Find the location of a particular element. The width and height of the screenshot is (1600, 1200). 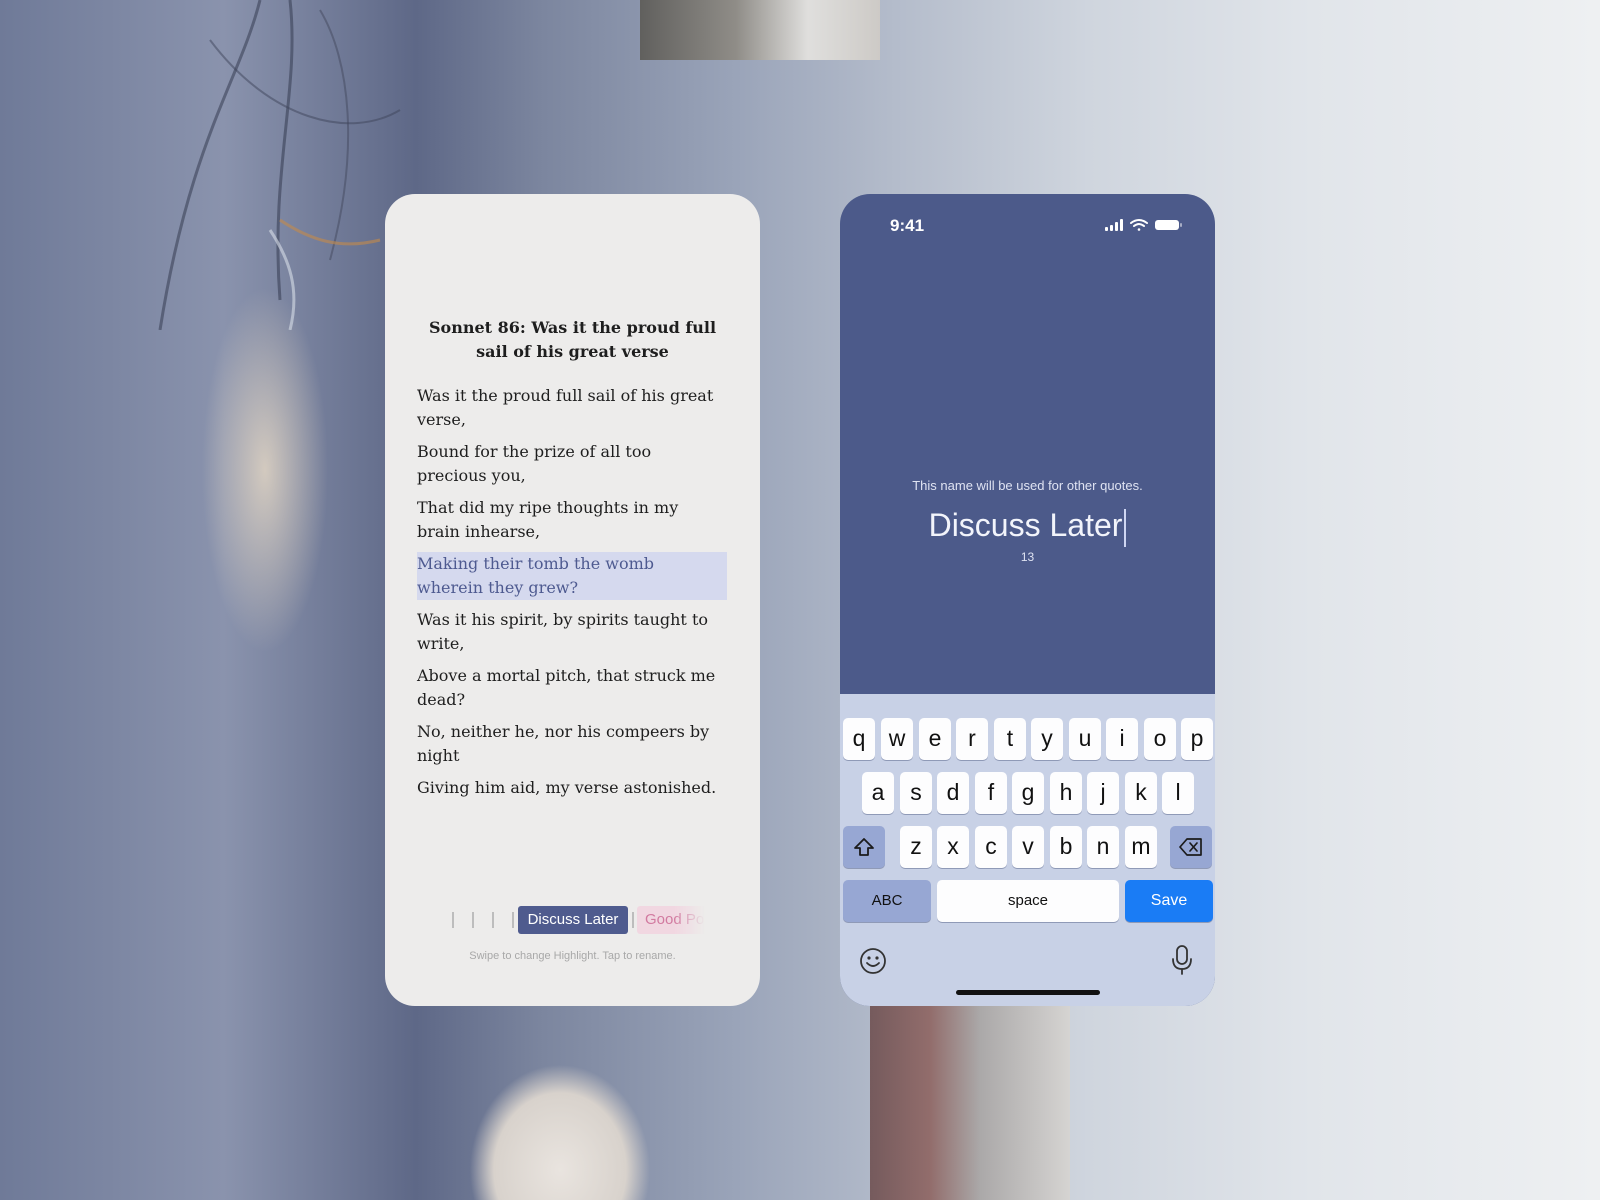

key-f: f is located at coordinates (991, 793).